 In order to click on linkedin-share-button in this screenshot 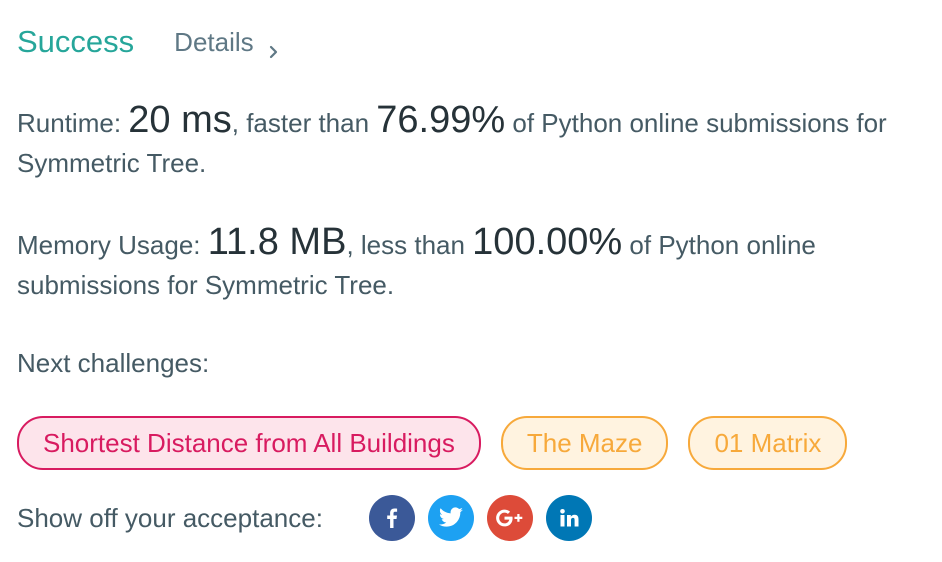, I will do `click(568, 518)`.